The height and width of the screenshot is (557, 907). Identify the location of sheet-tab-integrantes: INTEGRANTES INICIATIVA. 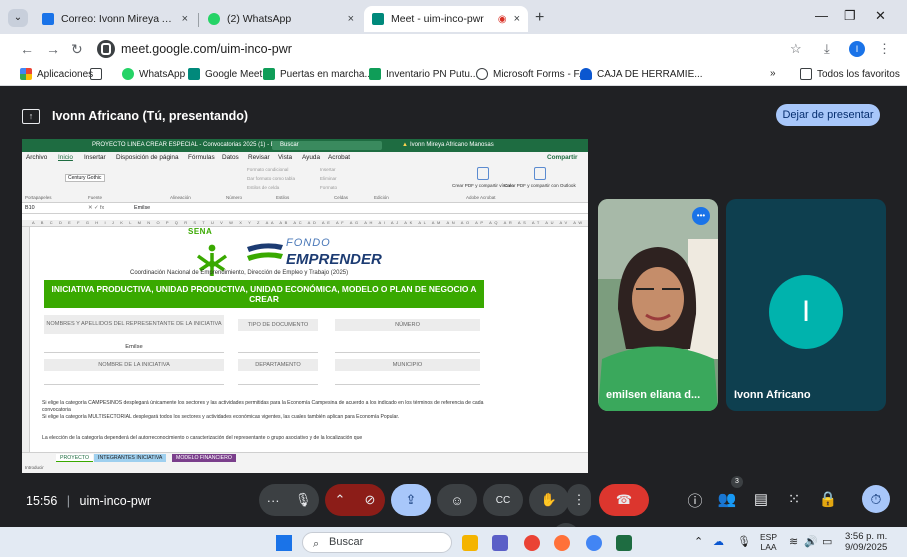
(130, 458).